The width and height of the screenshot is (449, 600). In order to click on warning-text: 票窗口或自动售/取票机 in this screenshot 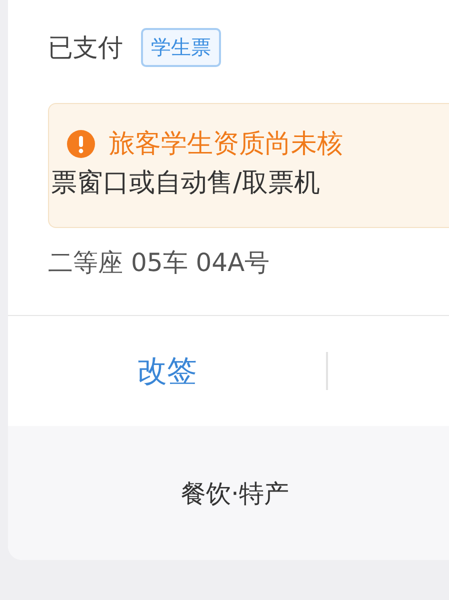, I will do `click(186, 183)`.